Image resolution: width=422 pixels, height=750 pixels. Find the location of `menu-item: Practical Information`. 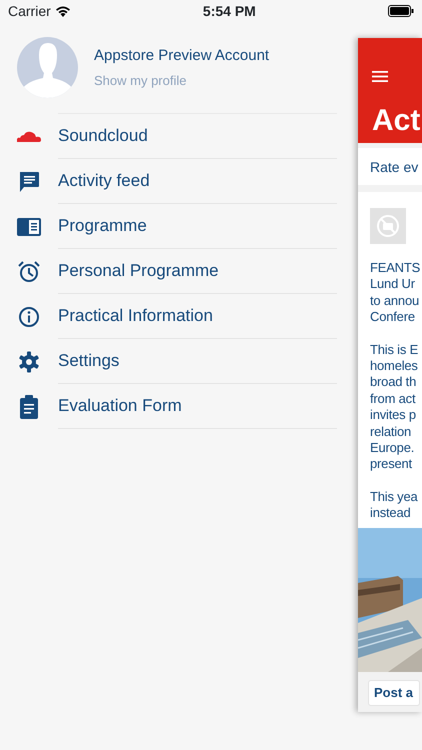

menu-item: Practical Information is located at coordinates (168, 316).